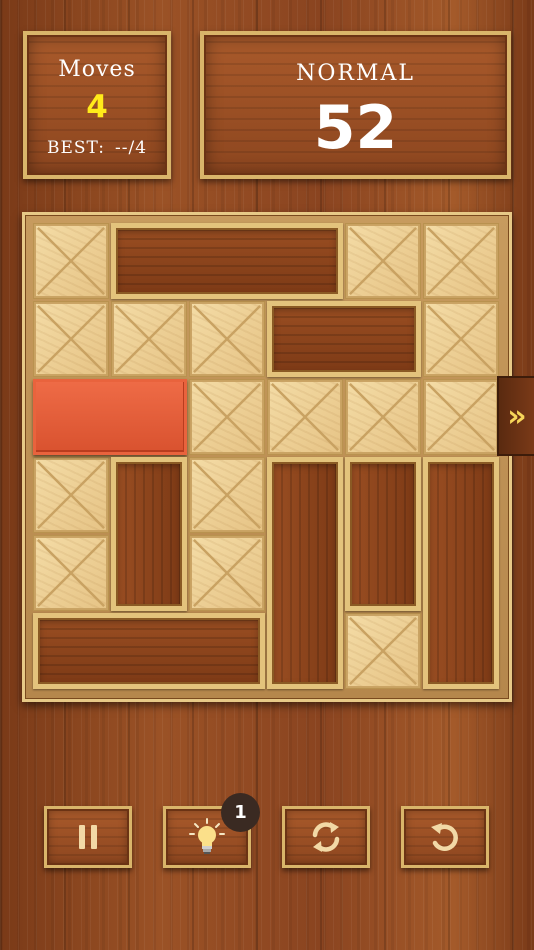 The height and width of the screenshot is (950, 534). Describe the element at coordinates (131, 148) in the screenshot. I see `best-value: --/4` at that location.